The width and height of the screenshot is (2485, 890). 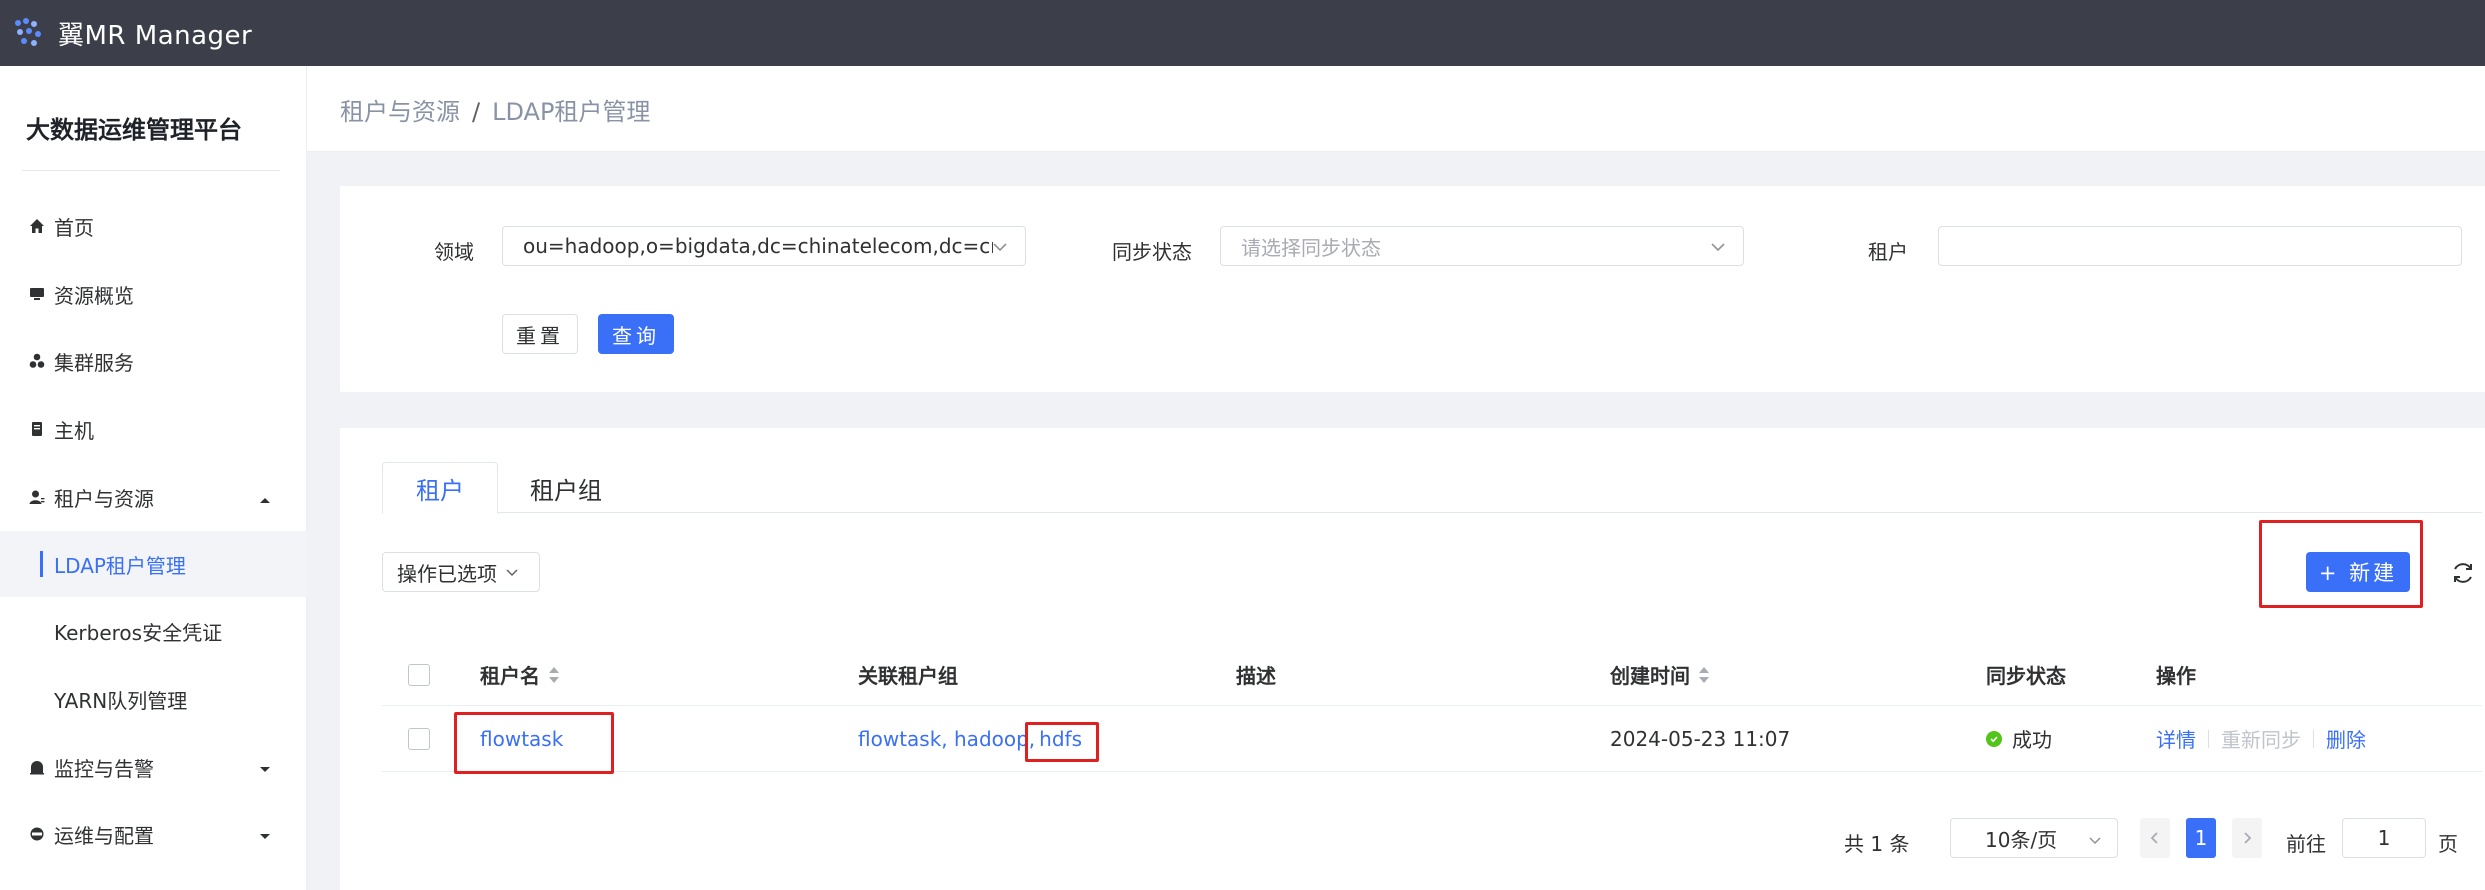 I want to click on sidebar-item-label: Kerberos安全凭证, so click(x=138, y=632).